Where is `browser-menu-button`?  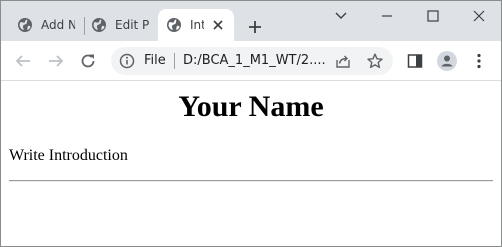 browser-menu-button is located at coordinates (479, 61).